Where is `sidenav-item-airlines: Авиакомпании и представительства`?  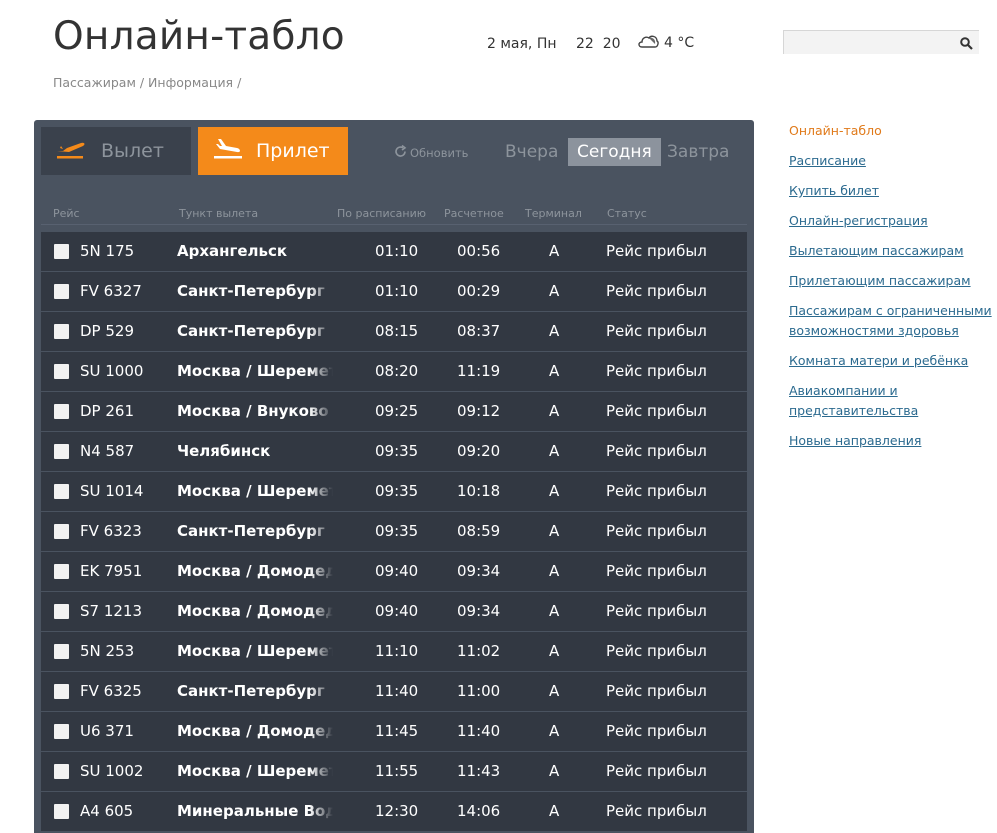
sidenav-item-airlines: Авиакомпании и представительства is located at coordinates (891, 401).